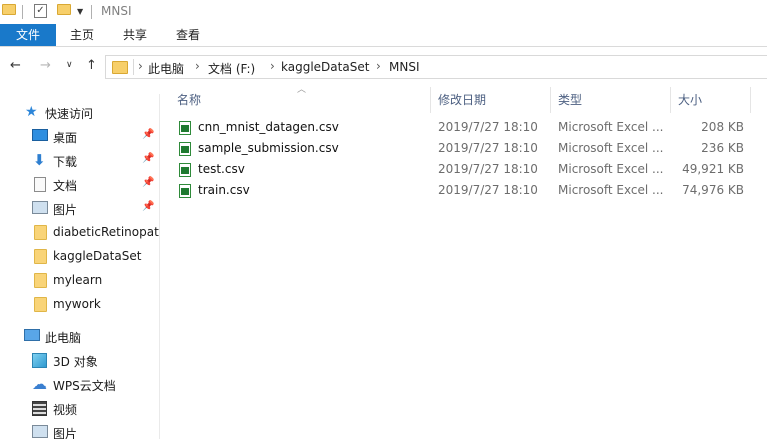 The height and width of the screenshot is (439, 767). I want to click on sidebar-item-label: 视频, so click(65, 410).